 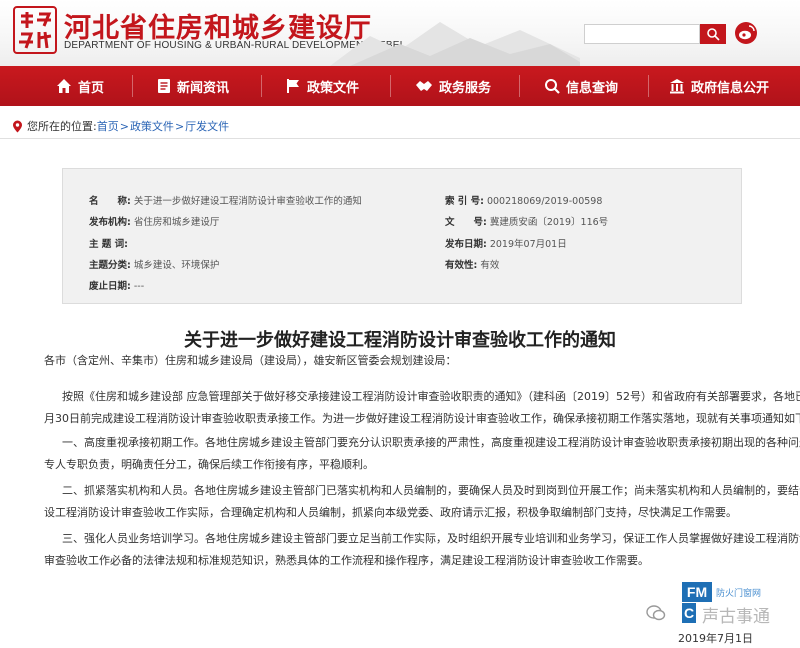 What do you see at coordinates (176, 222) in the screenshot?
I see `meta-value: 省住房和城乡建设厅` at bounding box center [176, 222].